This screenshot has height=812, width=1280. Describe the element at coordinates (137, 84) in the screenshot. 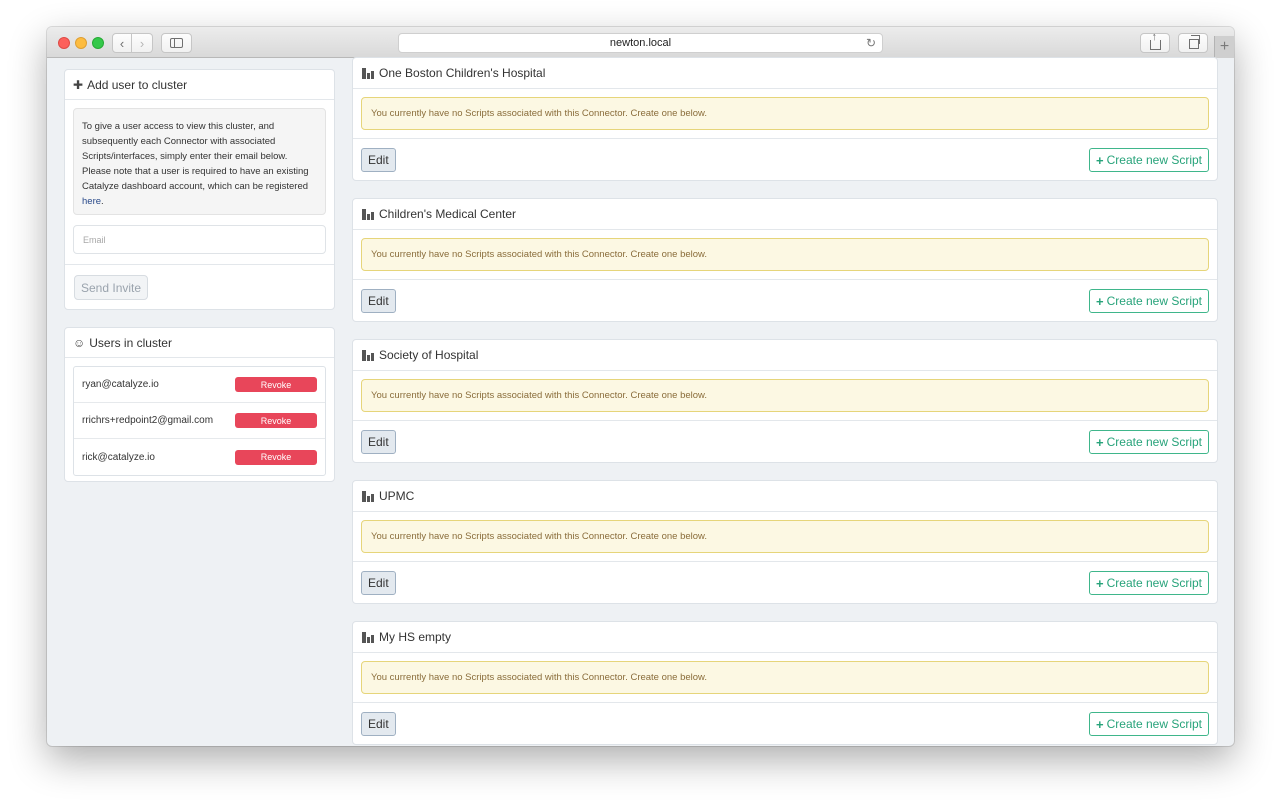

I see `add-user-title: Add user to cluster` at that location.